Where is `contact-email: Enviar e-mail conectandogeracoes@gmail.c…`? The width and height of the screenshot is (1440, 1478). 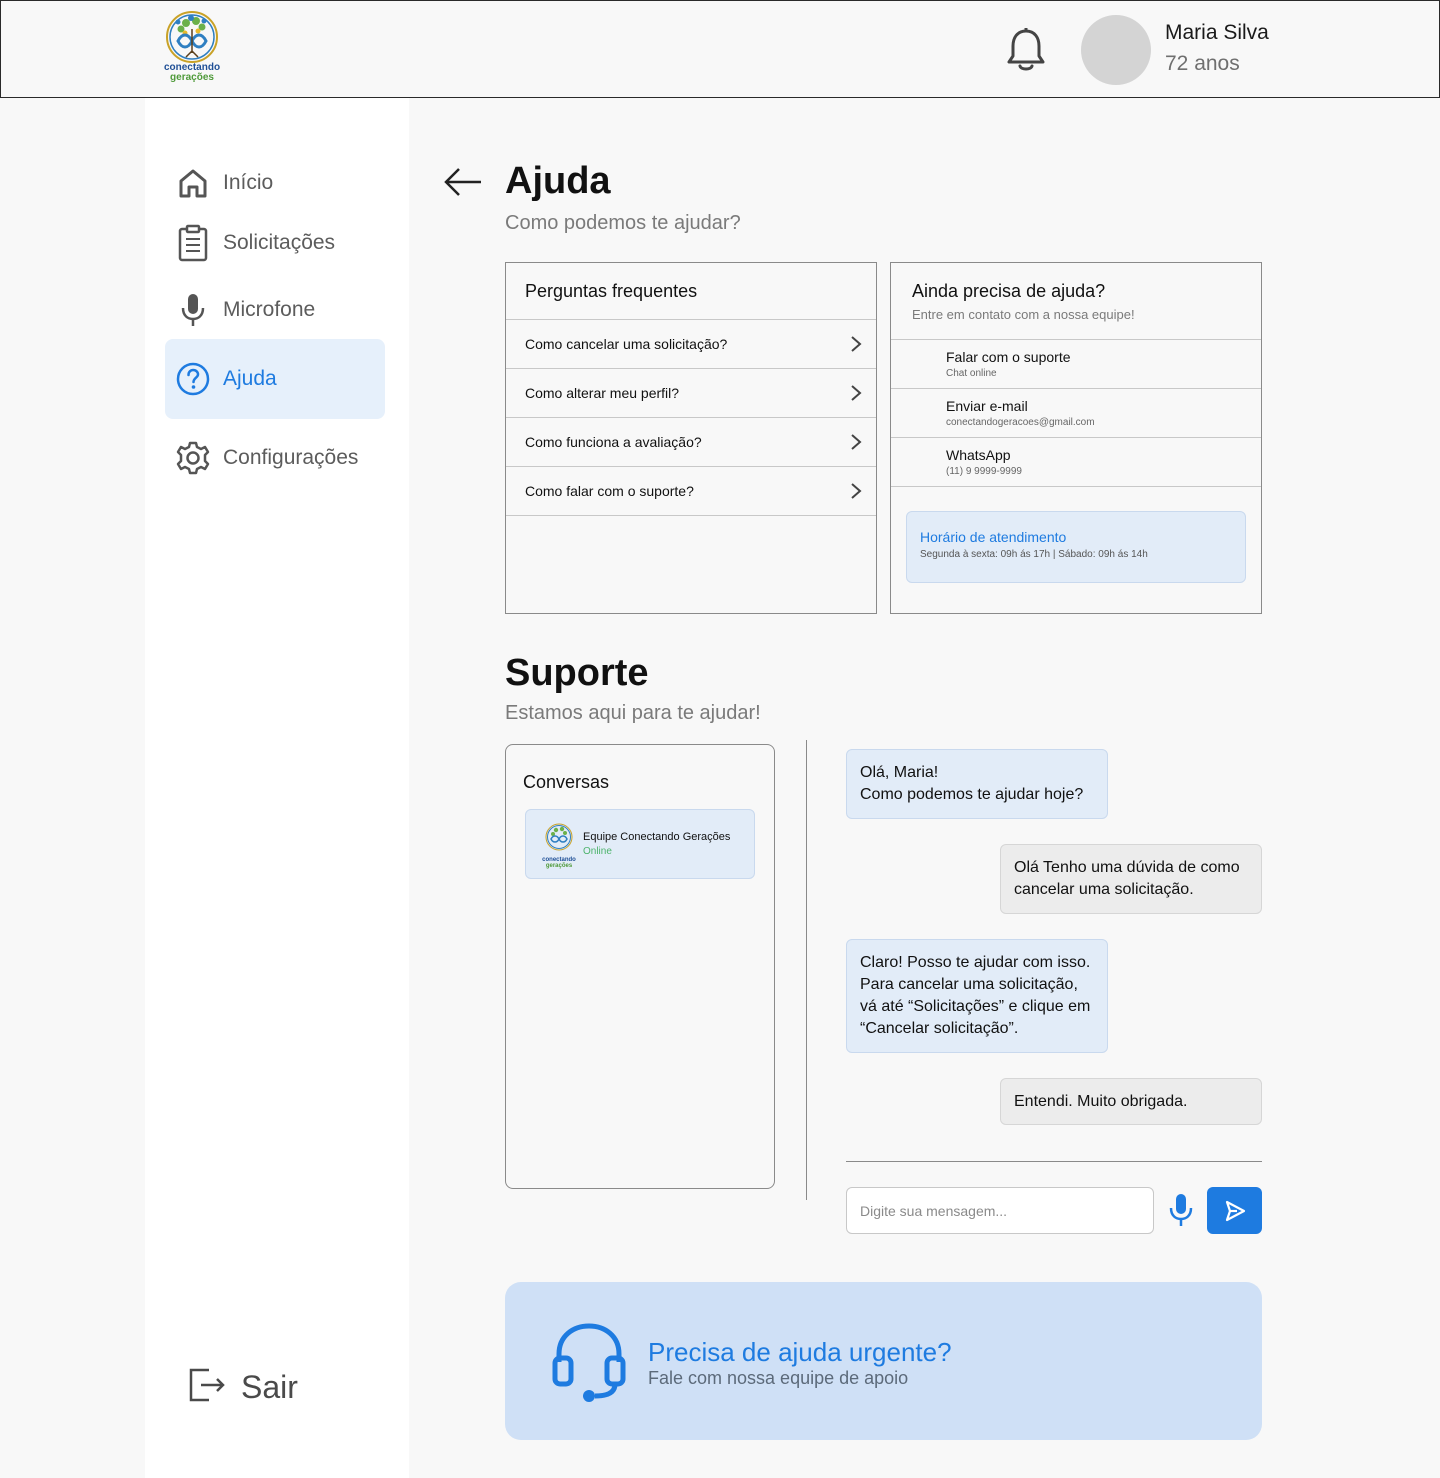
contact-email: Enviar e-mail conectandogeracoes@gmail.c… is located at coordinates (1076, 413).